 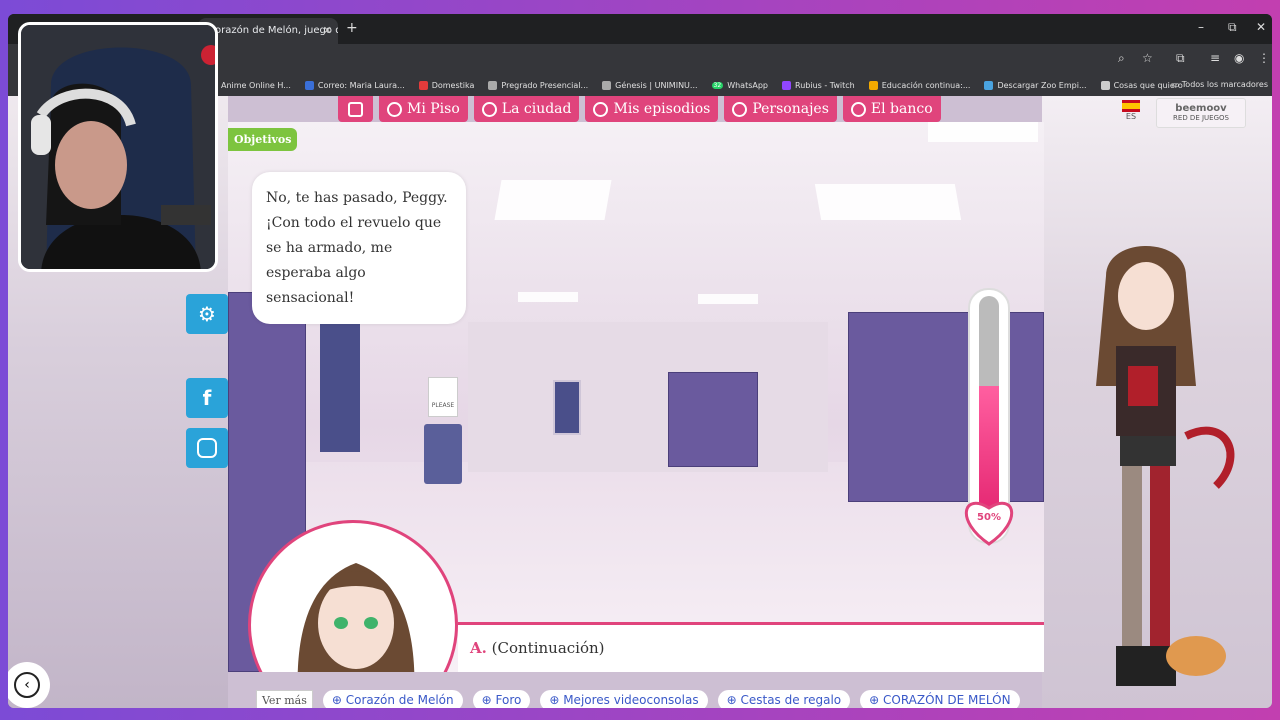 I want to click on footer-link-label: Mejores videoconsolas, so click(x=631, y=700).